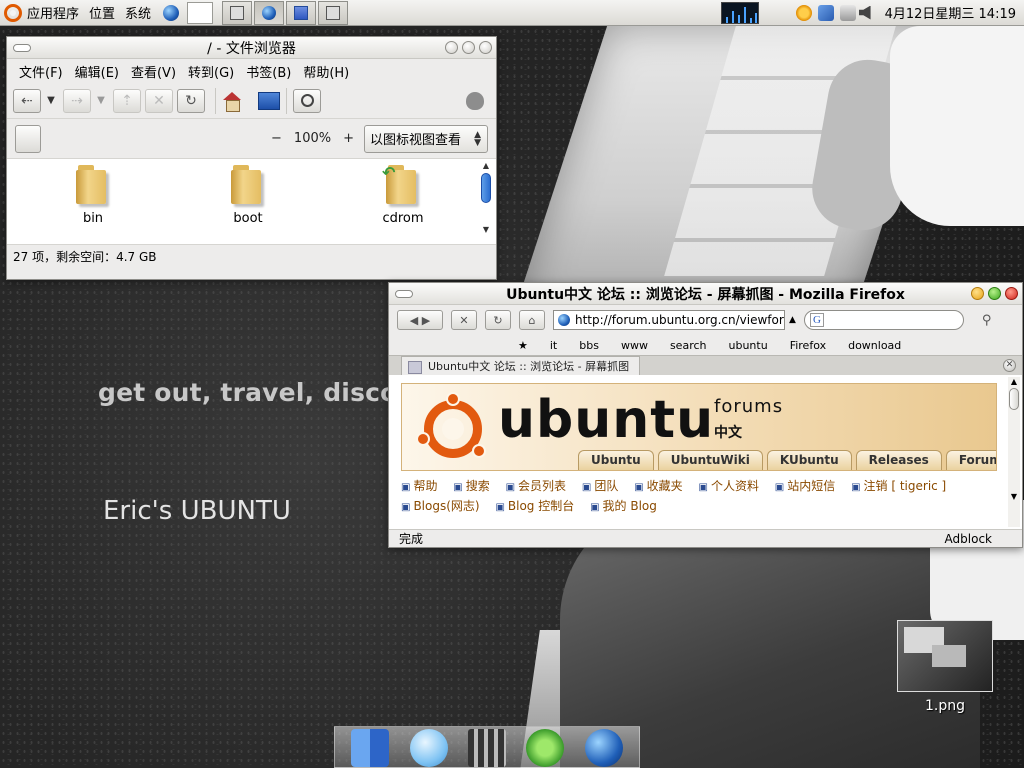  What do you see at coordinates (805, 486) in the screenshot?
I see `link-messages: 站内短信` at bounding box center [805, 486].